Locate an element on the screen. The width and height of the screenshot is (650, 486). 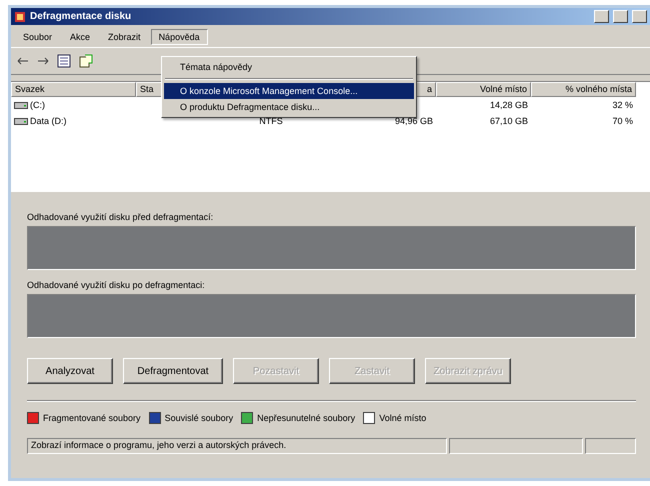
column-header: Volné místo is located at coordinates (483, 89).